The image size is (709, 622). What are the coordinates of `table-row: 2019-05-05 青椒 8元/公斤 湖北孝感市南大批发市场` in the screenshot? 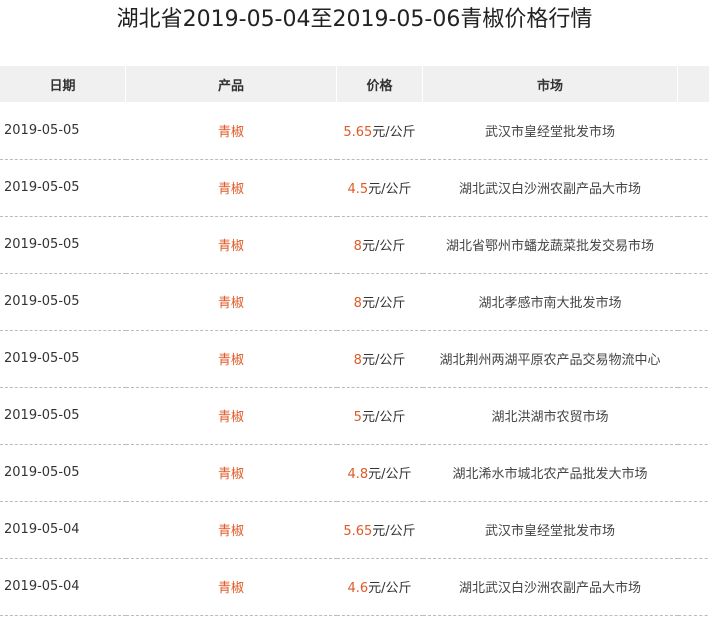 It's located at (354, 301).